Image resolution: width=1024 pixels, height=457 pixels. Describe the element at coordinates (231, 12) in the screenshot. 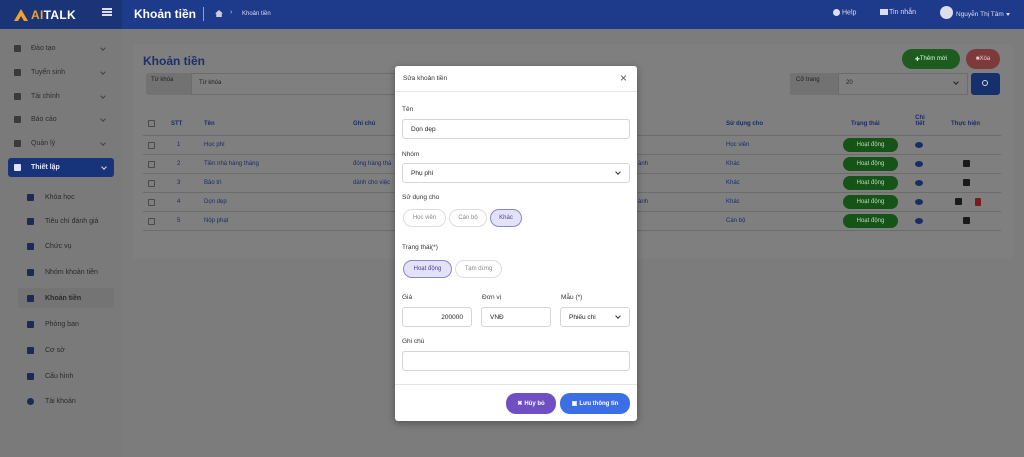

I see `chevron-right-icon: ›` at that location.